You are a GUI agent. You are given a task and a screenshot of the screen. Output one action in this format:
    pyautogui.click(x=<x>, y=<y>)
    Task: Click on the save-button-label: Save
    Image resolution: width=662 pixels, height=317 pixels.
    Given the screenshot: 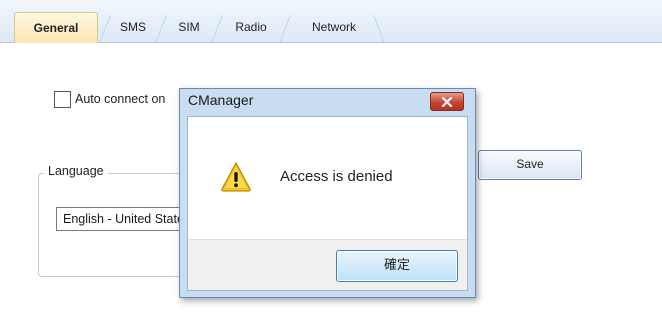 What is the action you would take?
    pyautogui.click(x=530, y=164)
    